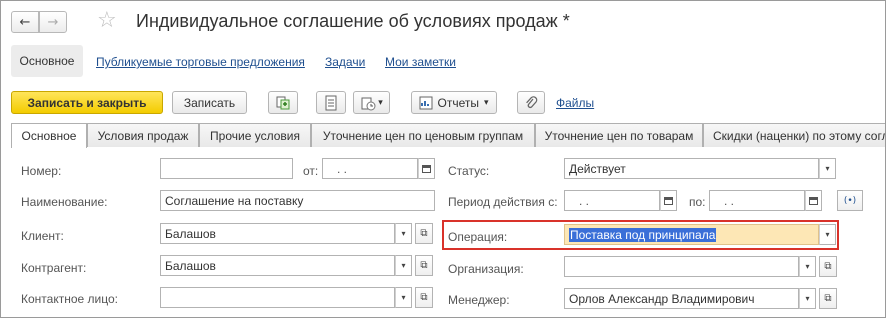 This screenshot has height=318, width=886. What do you see at coordinates (426, 102) in the screenshot?
I see `report-icon` at bounding box center [426, 102].